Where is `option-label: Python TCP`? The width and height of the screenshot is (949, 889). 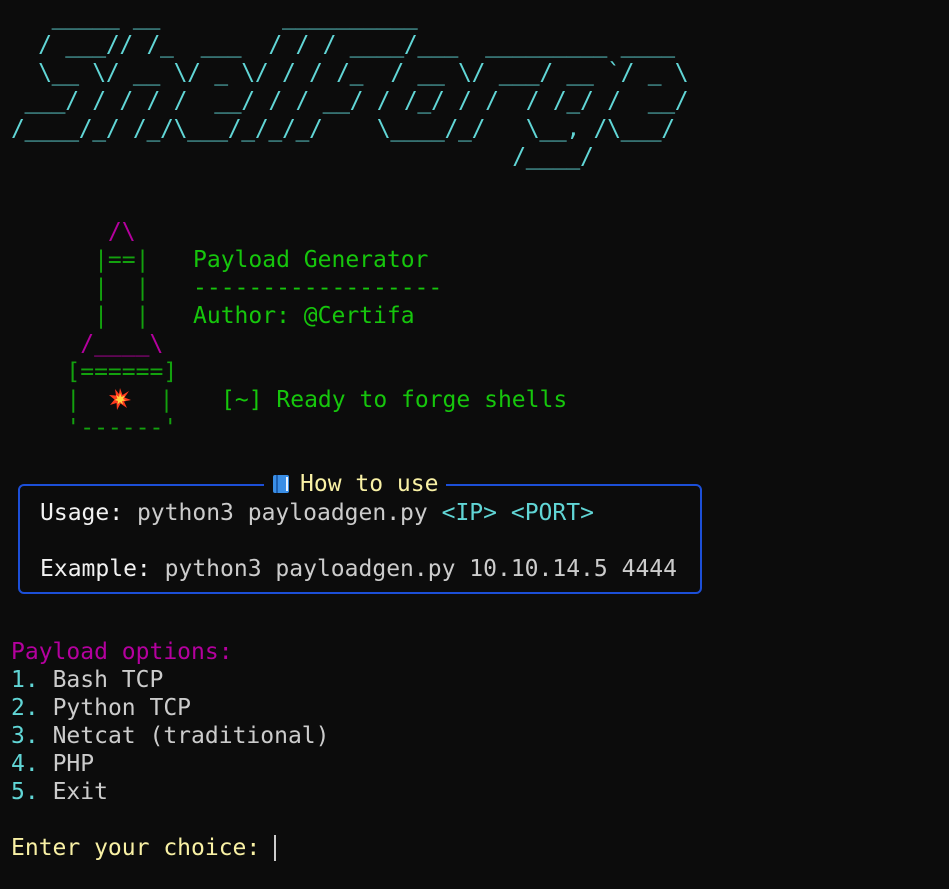 option-label: Python TCP is located at coordinates (122, 708).